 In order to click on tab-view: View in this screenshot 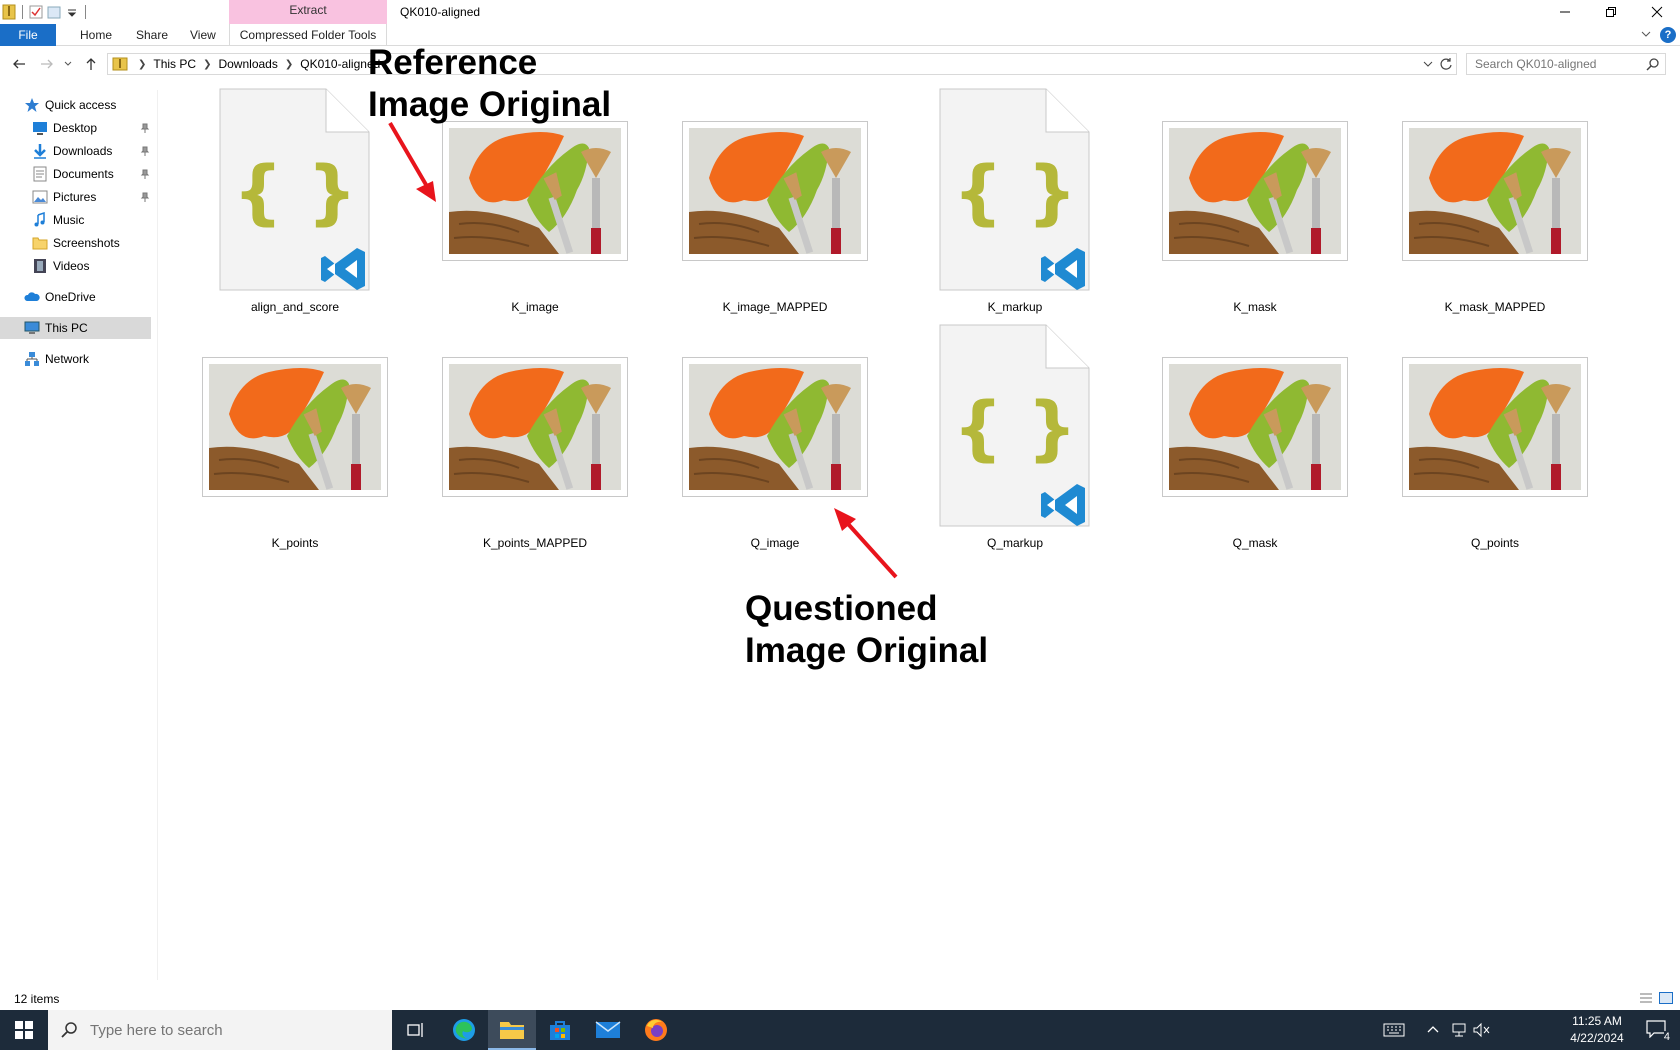, I will do `click(203, 35)`.